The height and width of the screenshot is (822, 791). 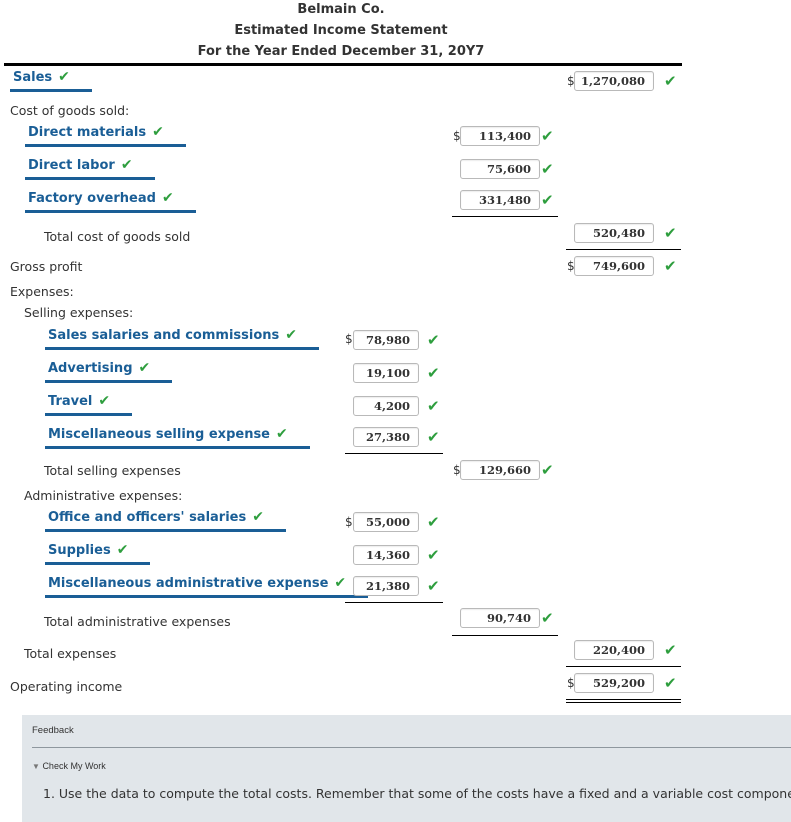 I want to click on factory-overhead-amount-input: 331,480, so click(x=500, y=200).